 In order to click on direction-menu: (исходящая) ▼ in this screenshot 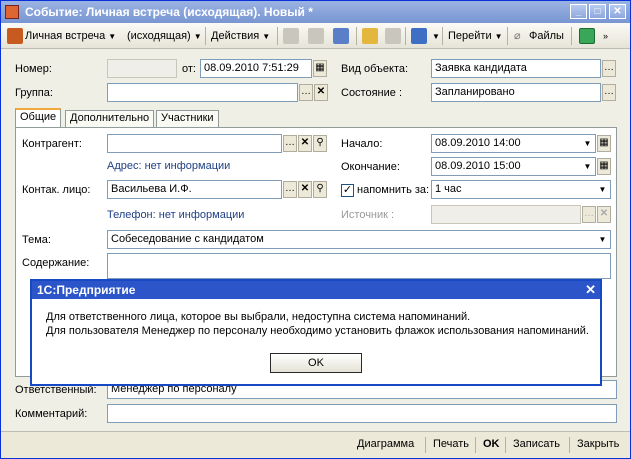, I will do `click(164, 36)`.